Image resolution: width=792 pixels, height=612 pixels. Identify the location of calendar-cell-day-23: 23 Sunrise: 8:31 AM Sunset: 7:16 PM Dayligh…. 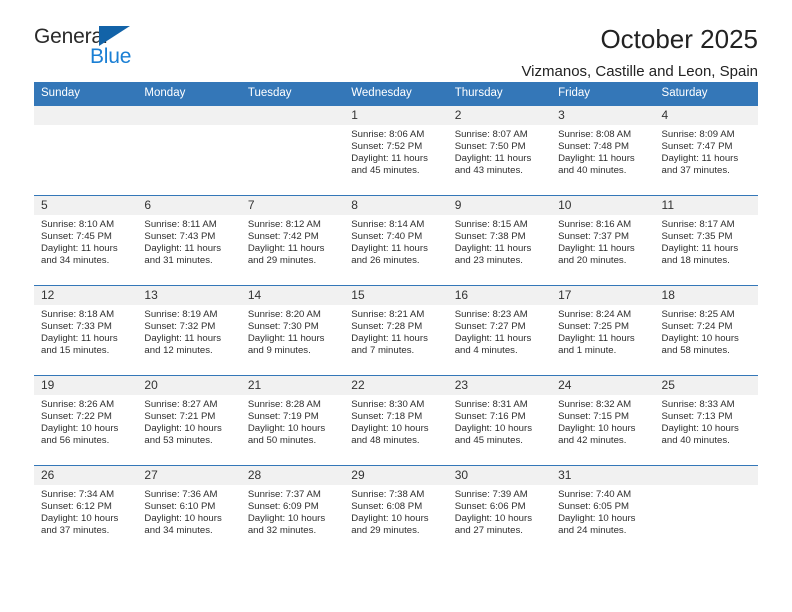
(499, 420).